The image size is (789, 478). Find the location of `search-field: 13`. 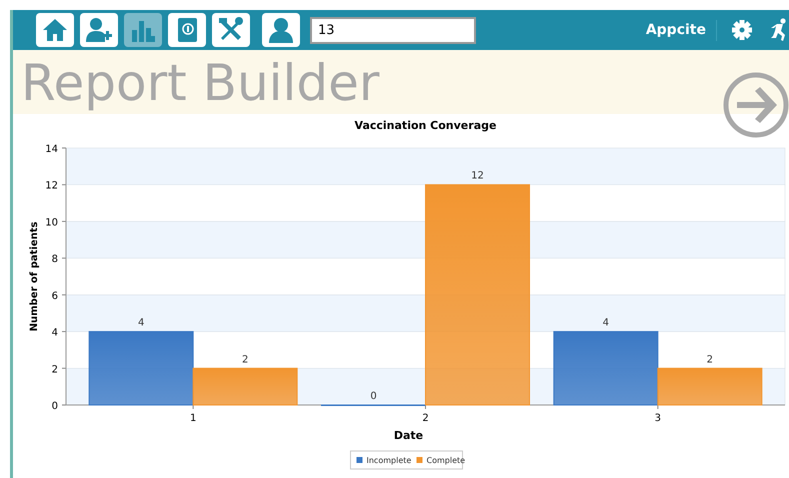

search-field: 13 is located at coordinates (393, 30).